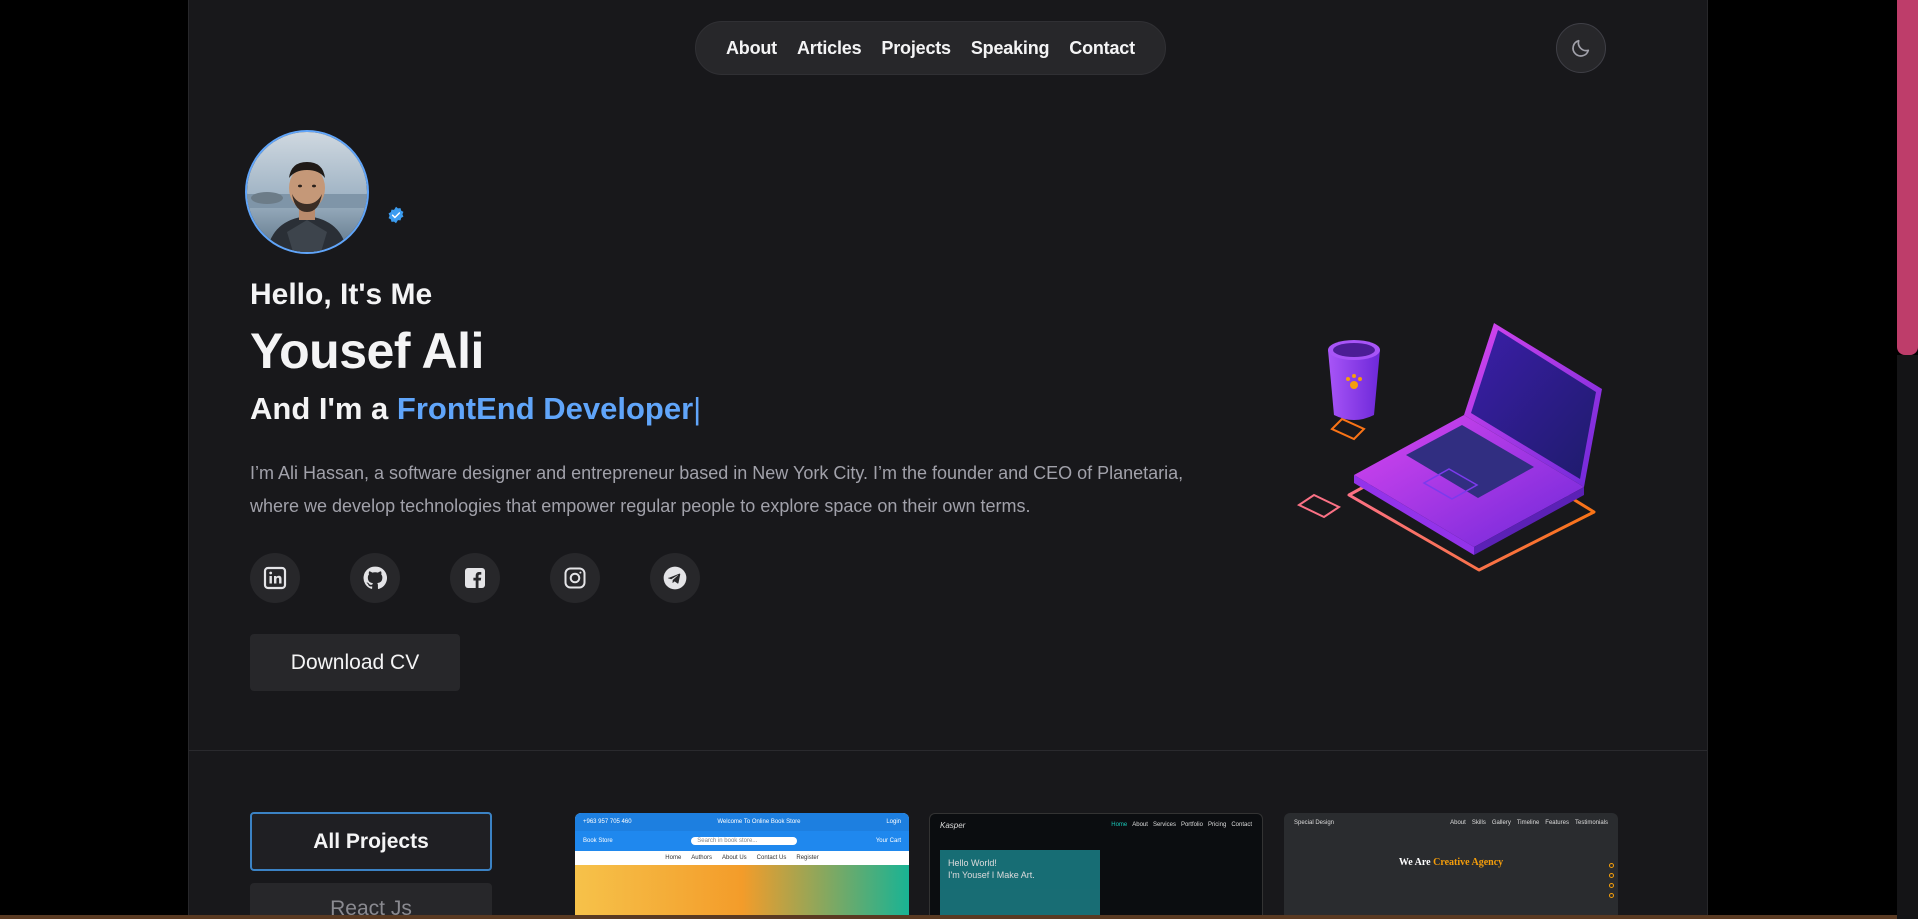 This screenshot has height=919, width=1918. I want to click on telegram-icon, so click(675, 578).